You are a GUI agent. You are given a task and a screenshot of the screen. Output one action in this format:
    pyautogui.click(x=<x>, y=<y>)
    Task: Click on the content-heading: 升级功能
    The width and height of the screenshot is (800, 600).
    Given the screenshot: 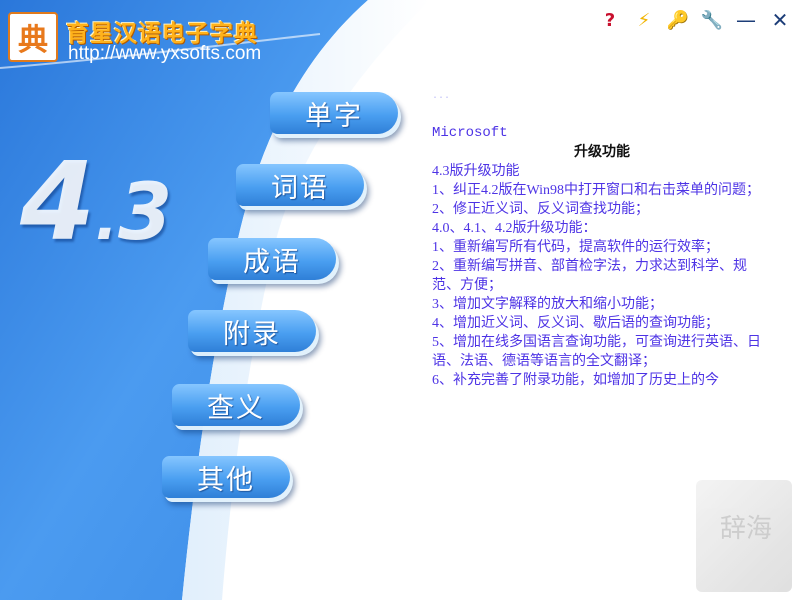 What is the action you would take?
    pyautogui.click(x=602, y=152)
    